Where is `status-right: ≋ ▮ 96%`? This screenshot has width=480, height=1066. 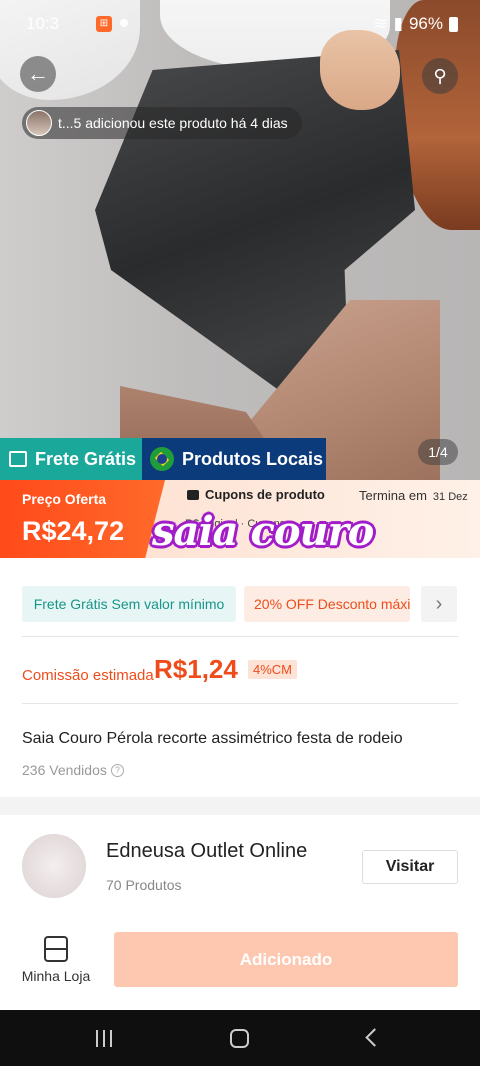
status-right: ≋ ▮ 96% is located at coordinates (415, 24).